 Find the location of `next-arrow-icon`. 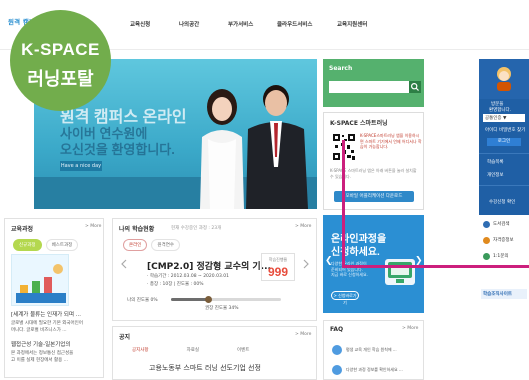

next-arrow-icon is located at coordinates (306, 264).